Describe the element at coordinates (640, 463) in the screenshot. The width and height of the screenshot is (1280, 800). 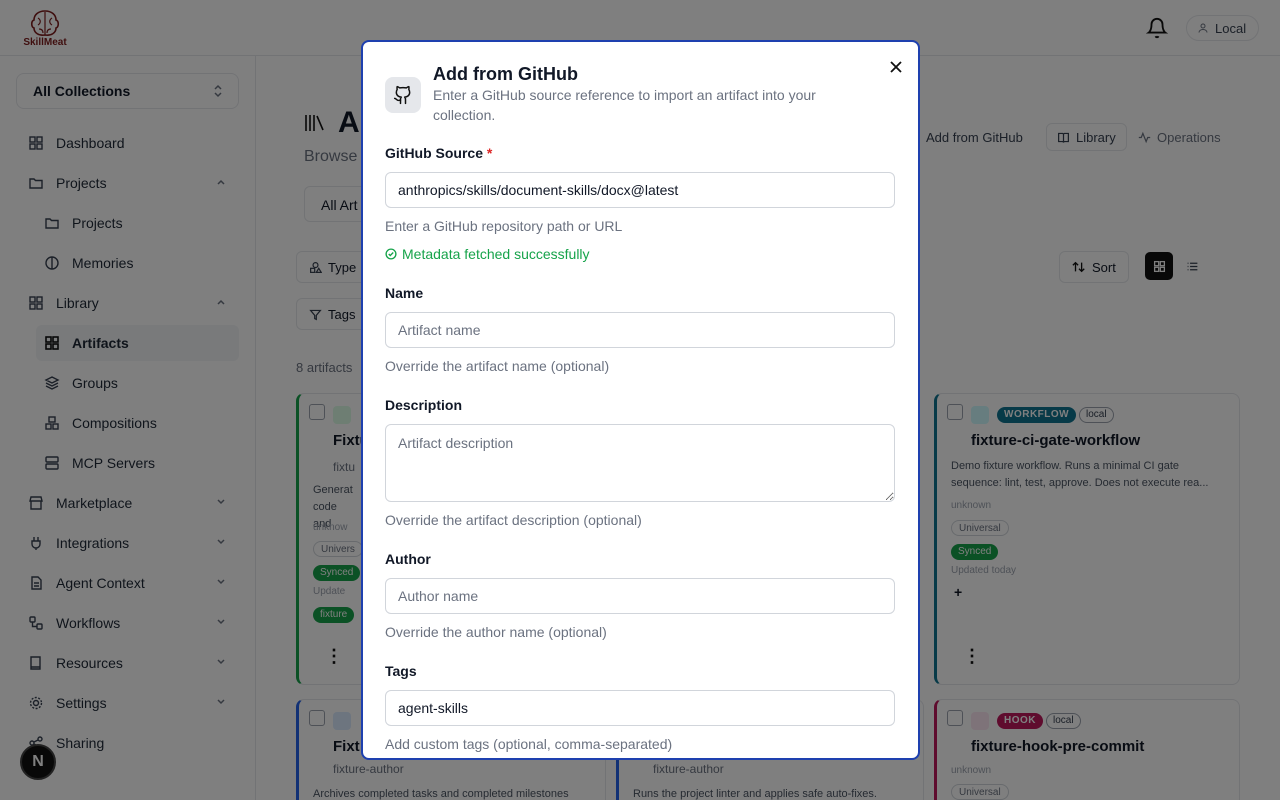
I see `description-textarea` at that location.